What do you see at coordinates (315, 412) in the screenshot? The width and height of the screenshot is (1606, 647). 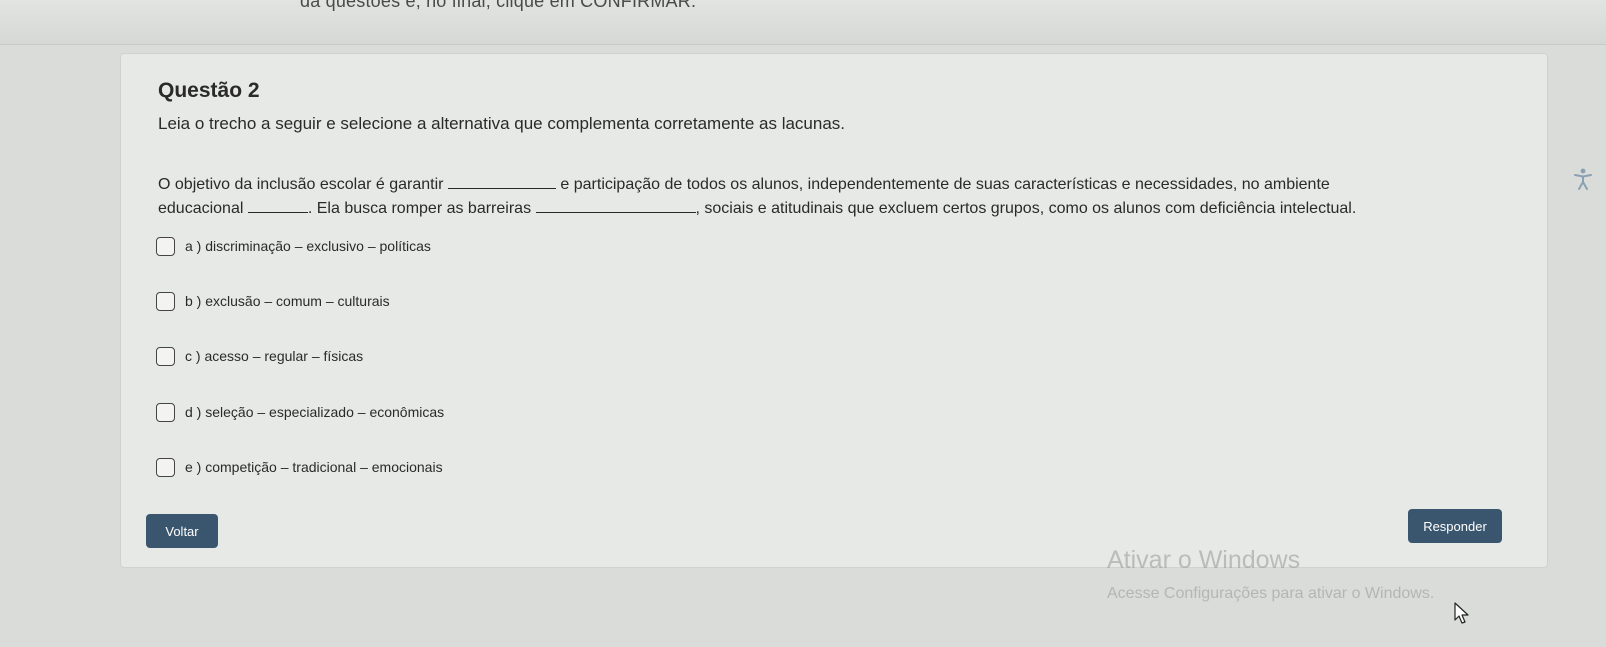 I see `option-label: d ) seleção – especializado – econômicas` at bounding box center [315, 412].